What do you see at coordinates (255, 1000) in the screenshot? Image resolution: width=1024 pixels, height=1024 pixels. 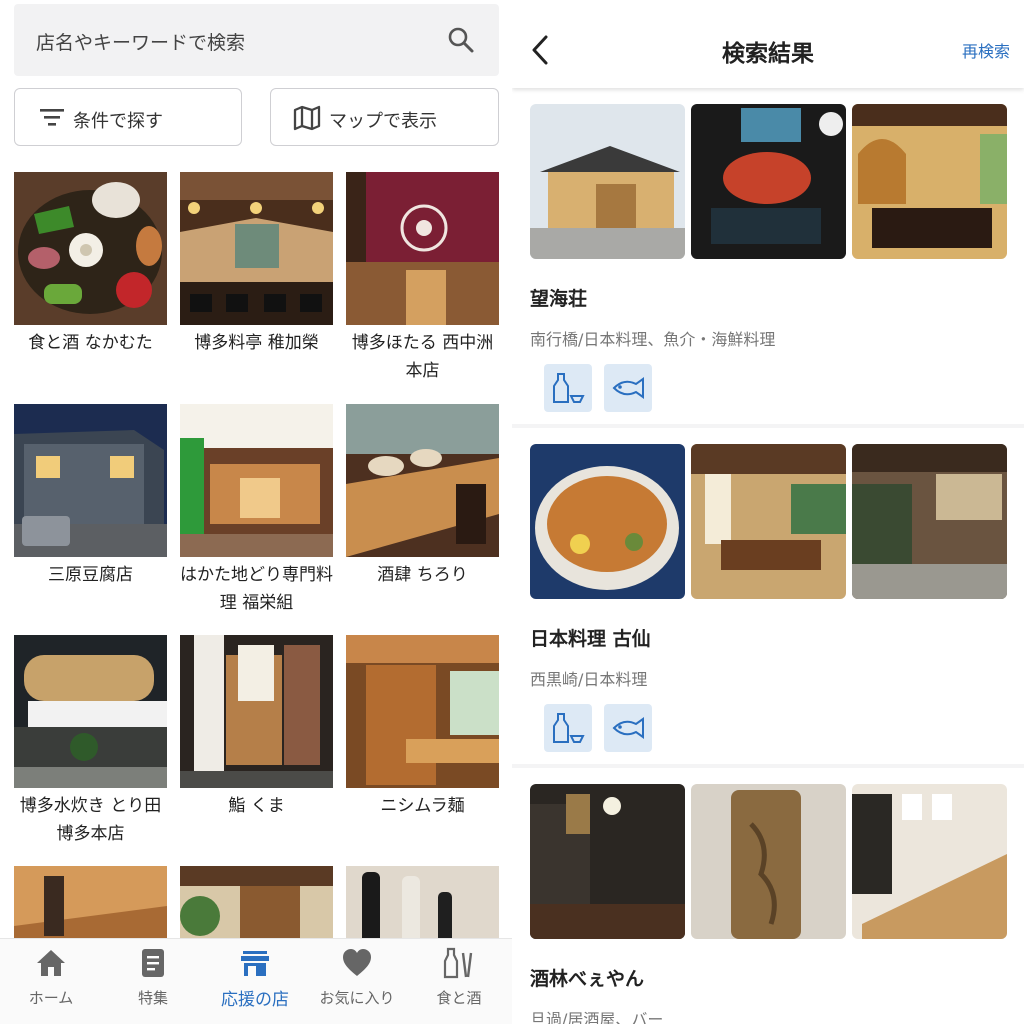 I see `nav-support-store-label: 応援の店` at bounding box center [255, 1000].